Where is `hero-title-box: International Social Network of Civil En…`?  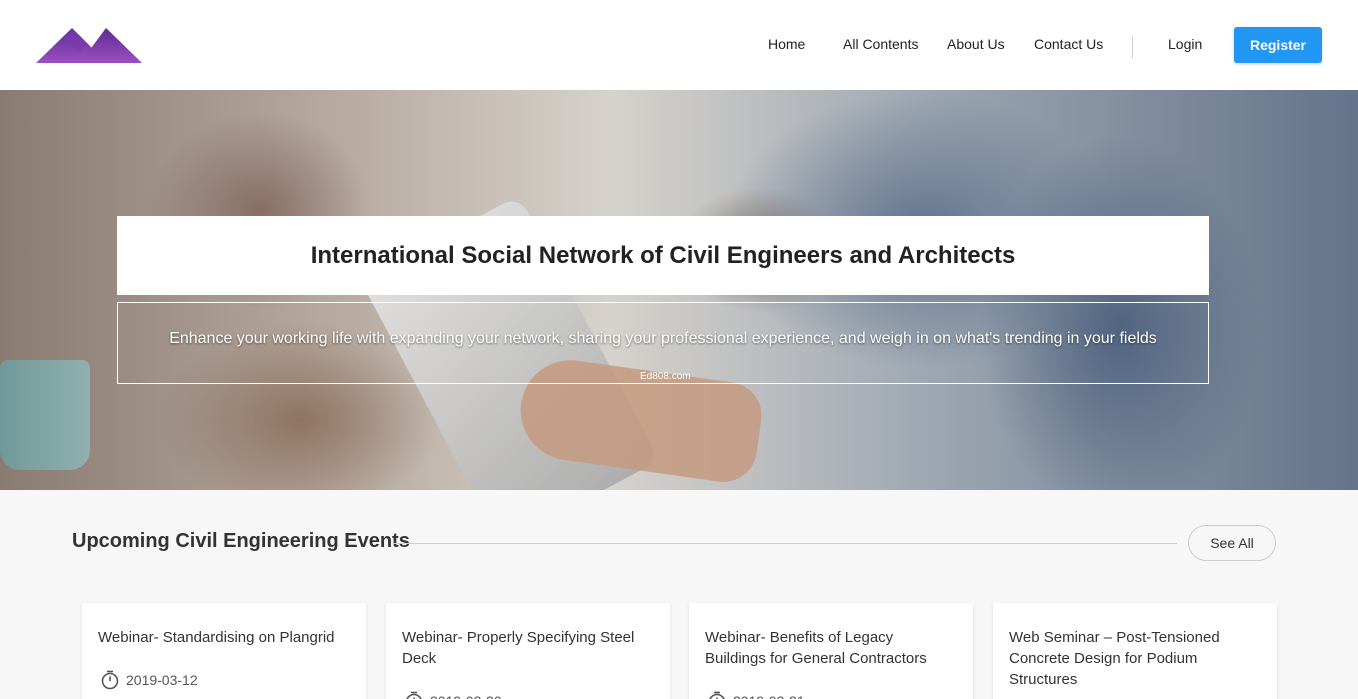 hero-title-box: International Social Network of Civil En… is located at coordinates (663, 255).